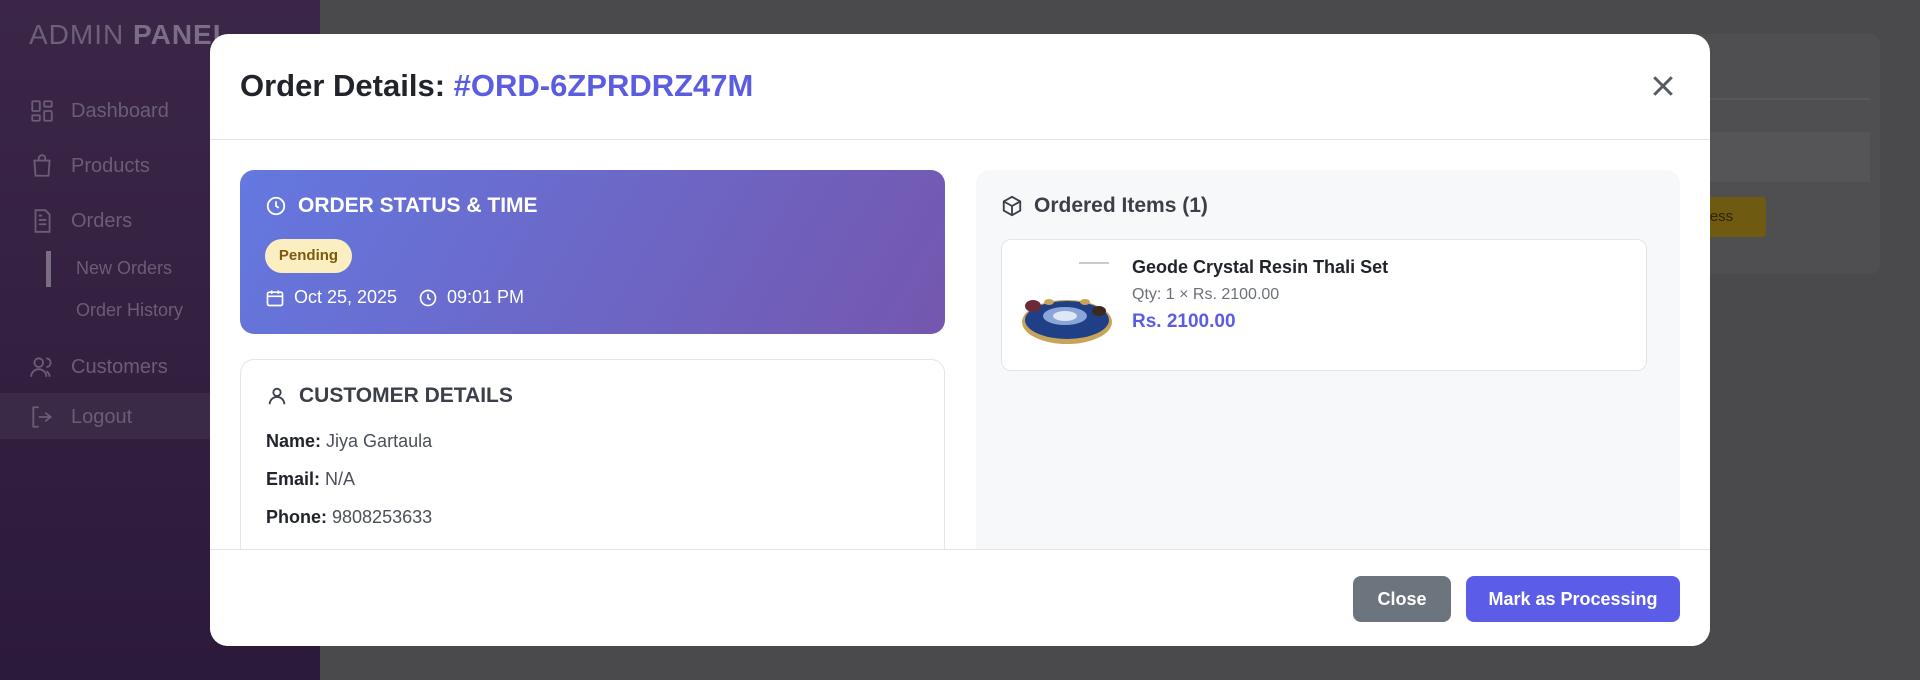  Describe the element at coordinates (296, 517) in the screenshot. I see `customer-phone-label: Phone:` at that location.